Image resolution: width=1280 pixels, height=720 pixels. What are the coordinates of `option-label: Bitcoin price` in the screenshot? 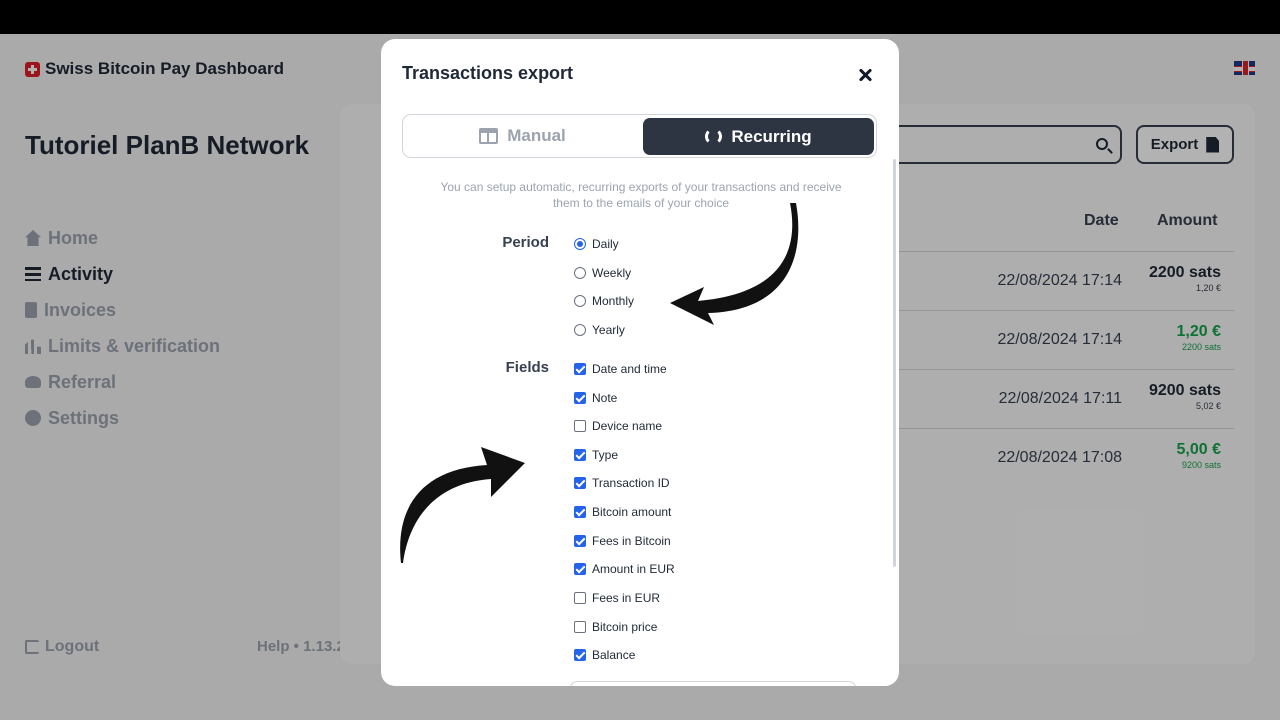 It's located at (625, 627).